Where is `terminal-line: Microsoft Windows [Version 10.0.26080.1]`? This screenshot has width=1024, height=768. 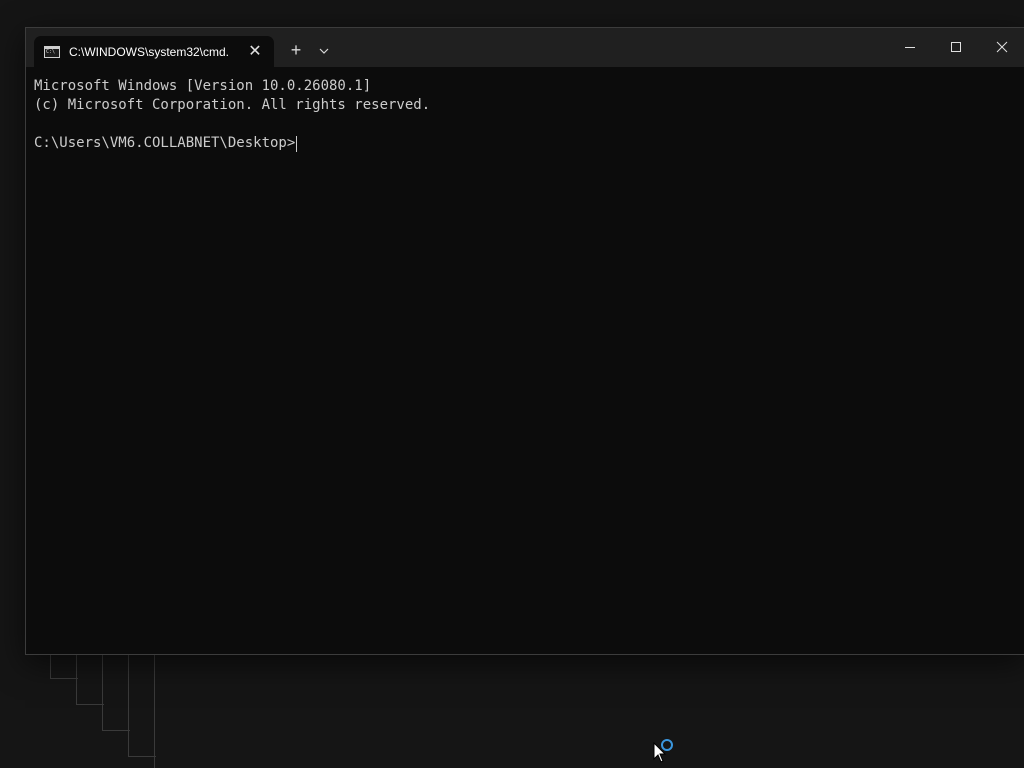 terminal-line: Microsoft Windows [Version 10.0.26080.1] is located at coordinates (203, 86).